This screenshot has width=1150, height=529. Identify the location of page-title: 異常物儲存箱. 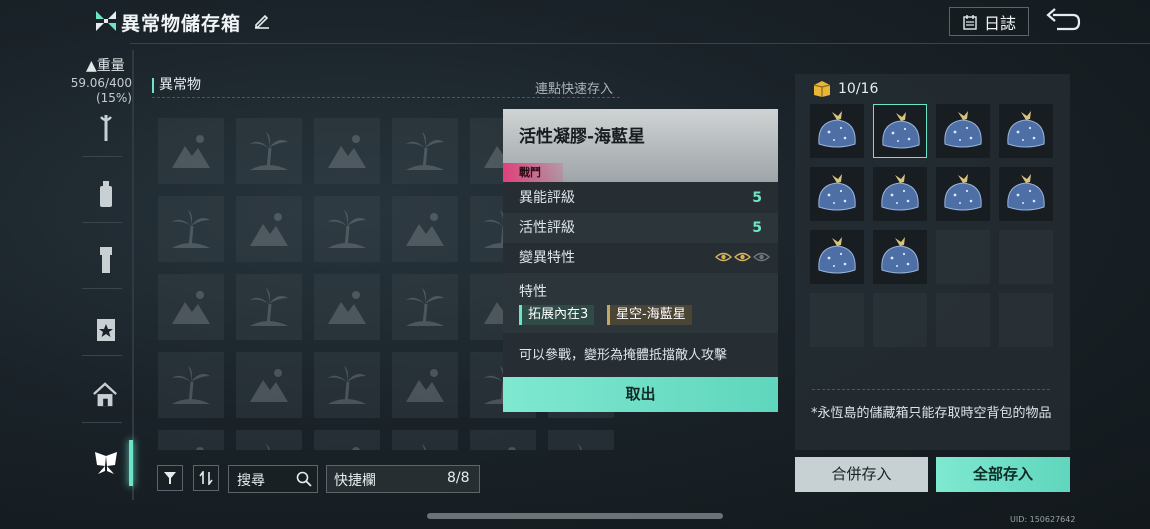
(181, 24).